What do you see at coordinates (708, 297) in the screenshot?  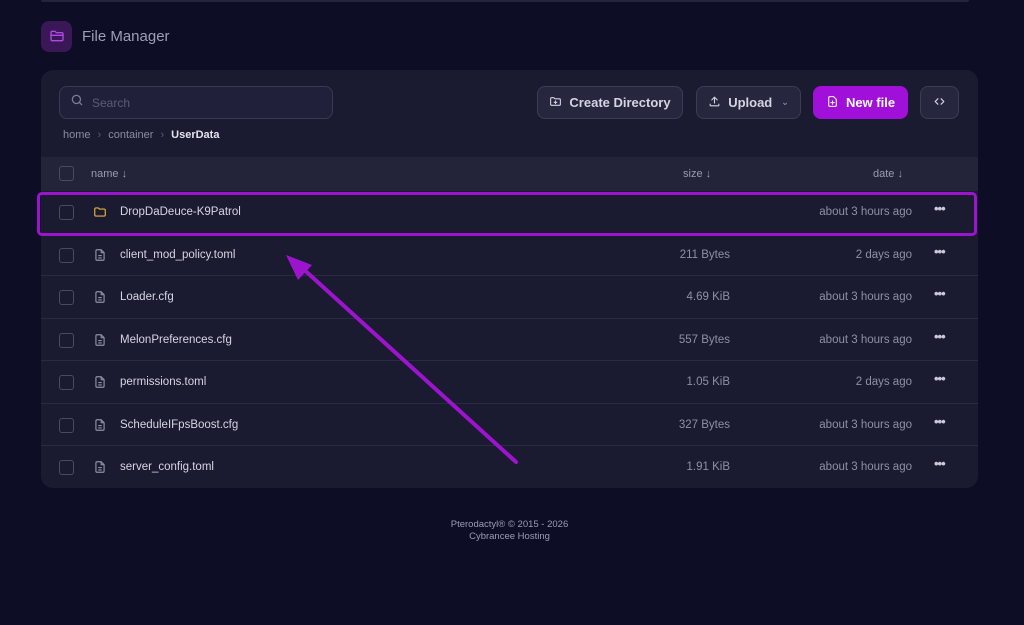 I see `file-size: 4.69 KiB` at bounding box center [708, 297].